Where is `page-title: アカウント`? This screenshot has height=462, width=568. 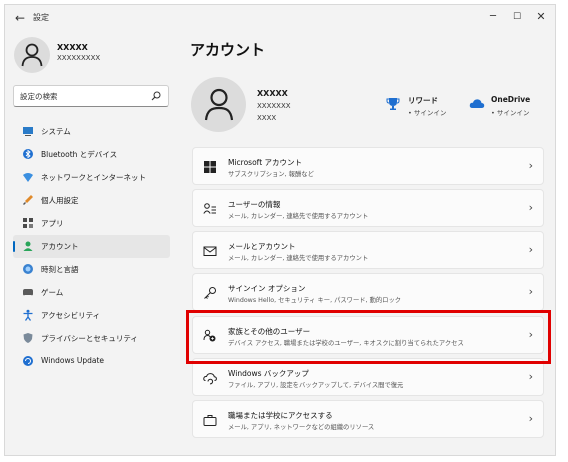 page-title: アカウント is located at coordinates (228, 50).